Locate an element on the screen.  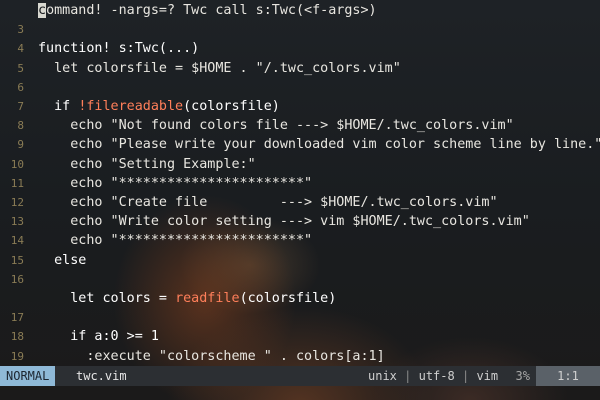
code-line: 6 is located at coordinates (300, 87).